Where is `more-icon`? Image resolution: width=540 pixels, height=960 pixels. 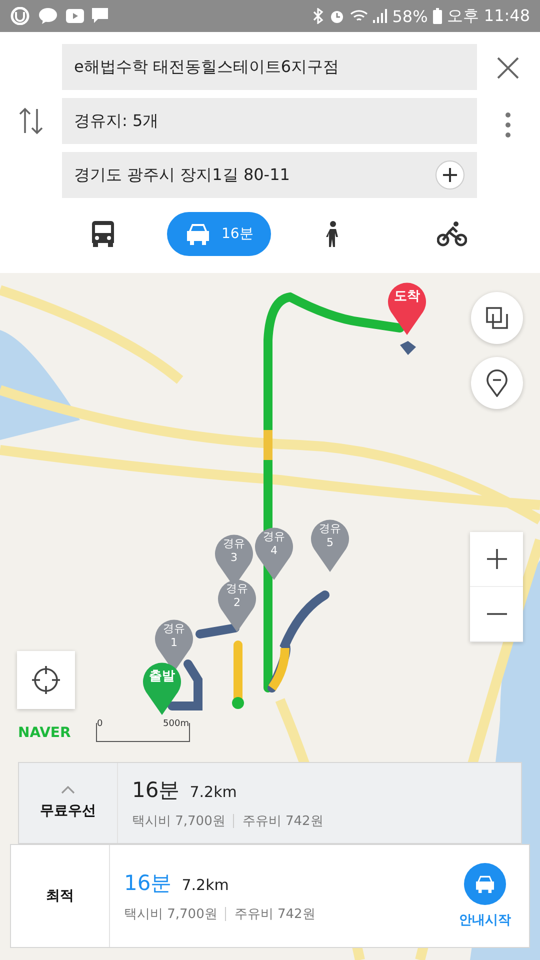
more-icon is located at coordinates (508, 125).